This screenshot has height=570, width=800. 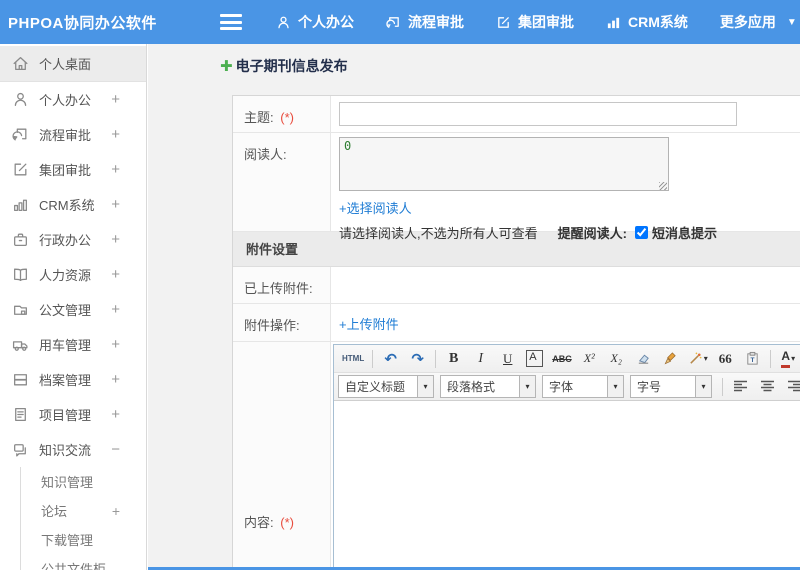 What do you see at coordinates (73, 449) in the screenshot?
I see `sidebar-item-knowledge-exchange: 知识交流 −` at bounding box center [73, 449].